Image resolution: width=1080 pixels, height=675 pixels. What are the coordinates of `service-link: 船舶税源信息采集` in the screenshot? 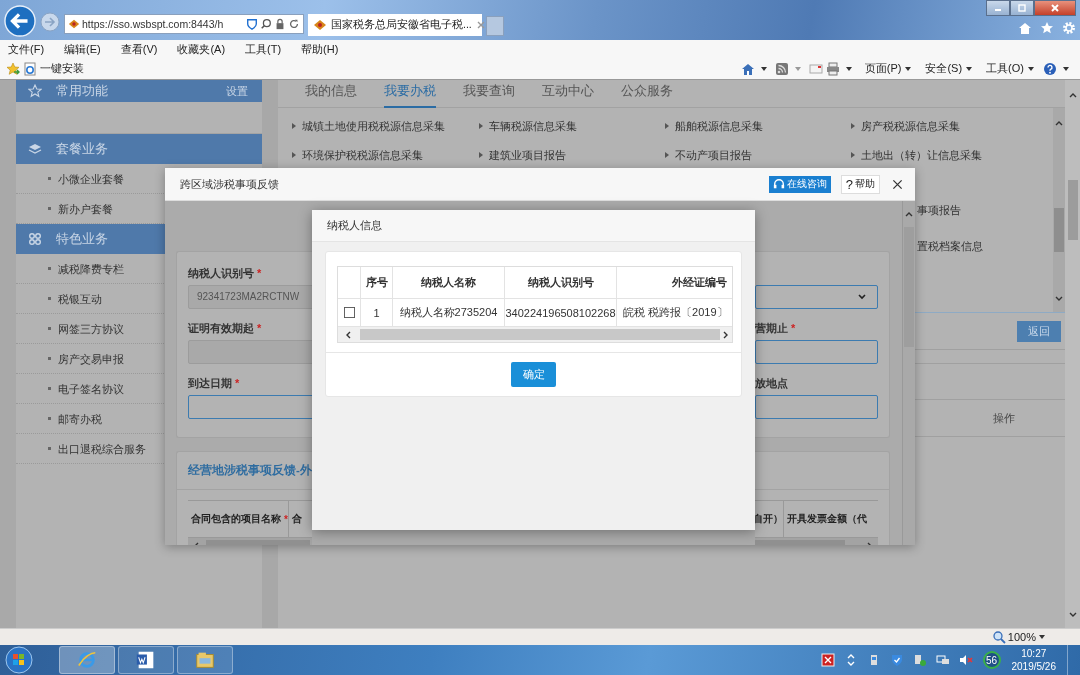 It's located at (713, 126).